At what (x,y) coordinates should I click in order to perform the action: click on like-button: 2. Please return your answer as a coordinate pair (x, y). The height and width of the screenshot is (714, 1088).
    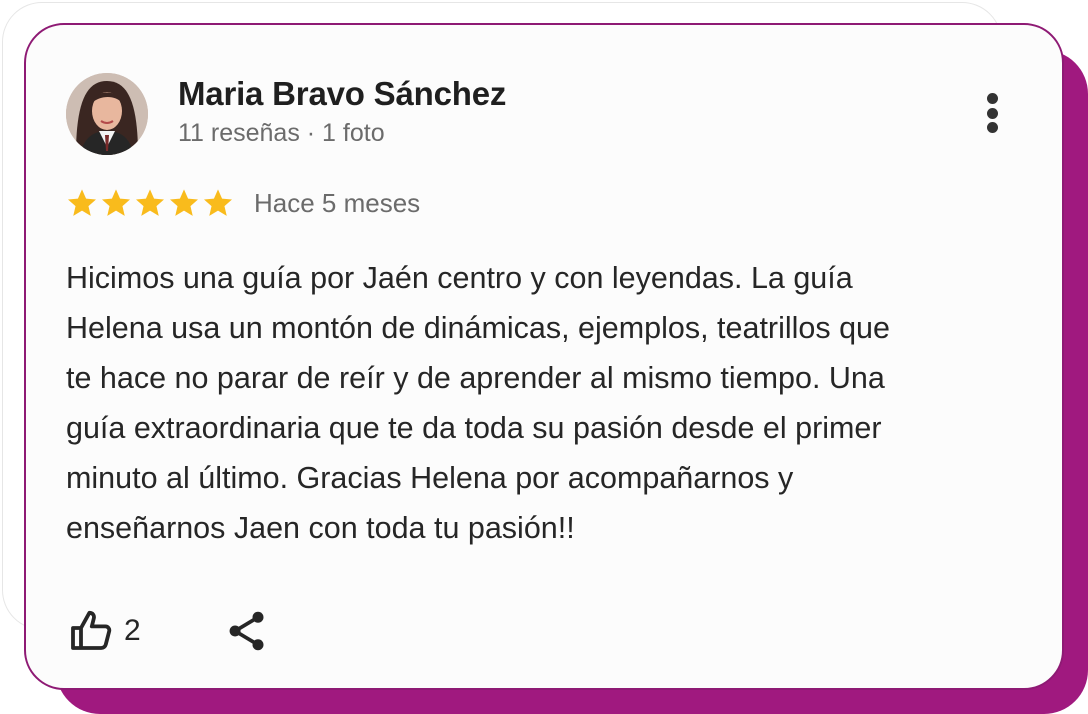
    Looking at the image, I should click on (104, 631).